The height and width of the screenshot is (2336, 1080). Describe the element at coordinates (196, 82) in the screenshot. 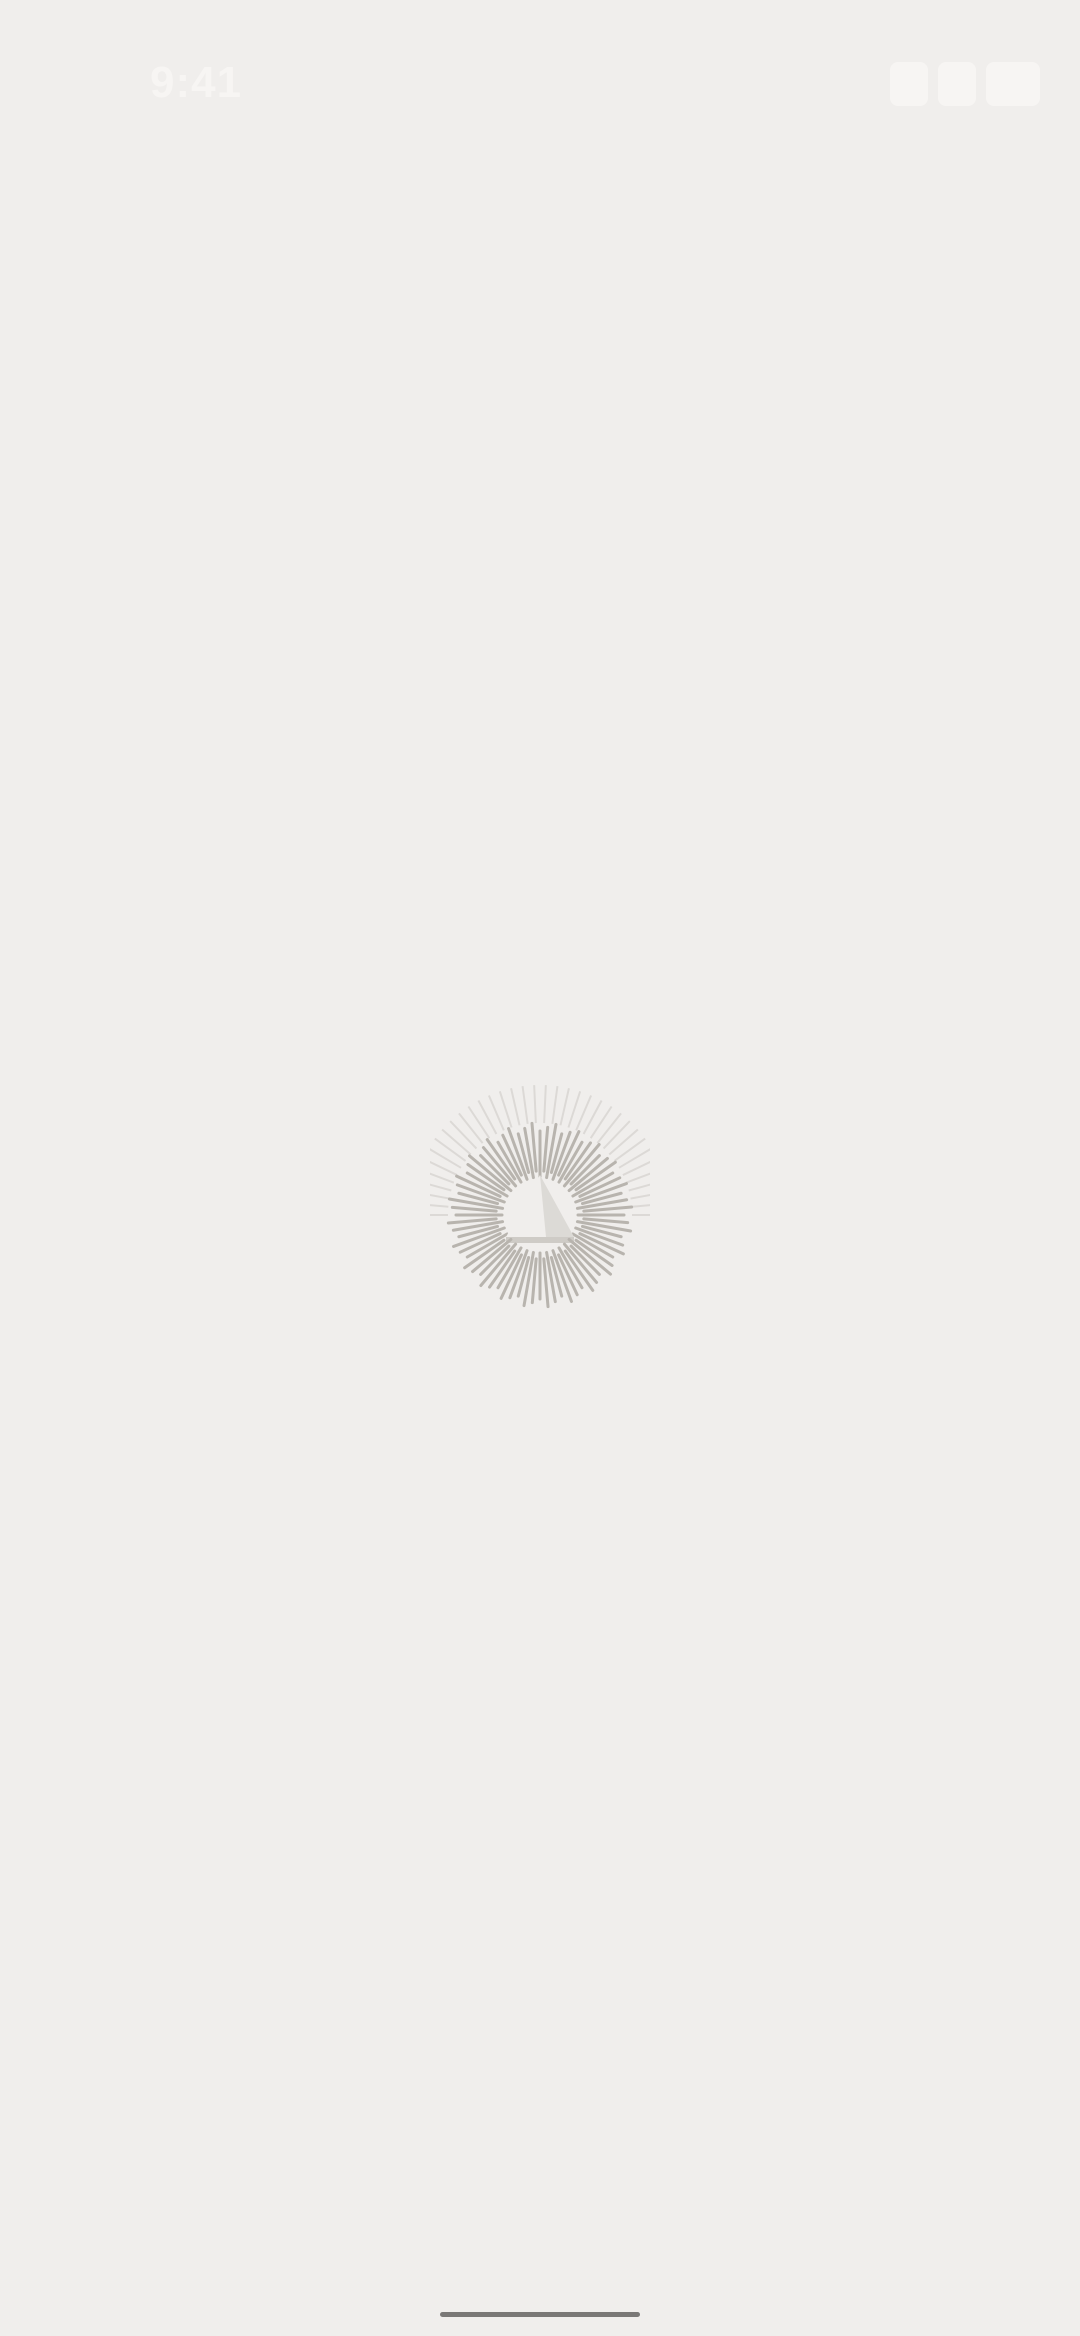

I see `status-time: 9:41` at that location.